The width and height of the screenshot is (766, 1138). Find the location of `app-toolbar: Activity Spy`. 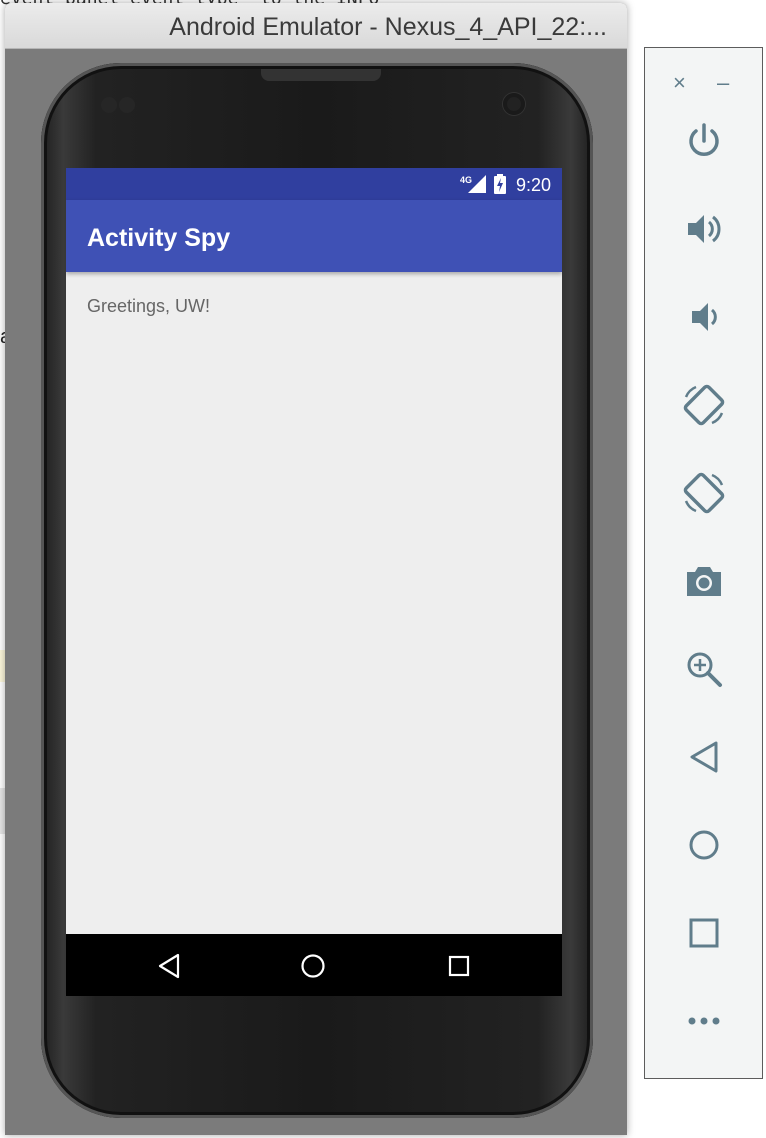

app-toolbar: Activity Spy is located at coordinates (314, 236).